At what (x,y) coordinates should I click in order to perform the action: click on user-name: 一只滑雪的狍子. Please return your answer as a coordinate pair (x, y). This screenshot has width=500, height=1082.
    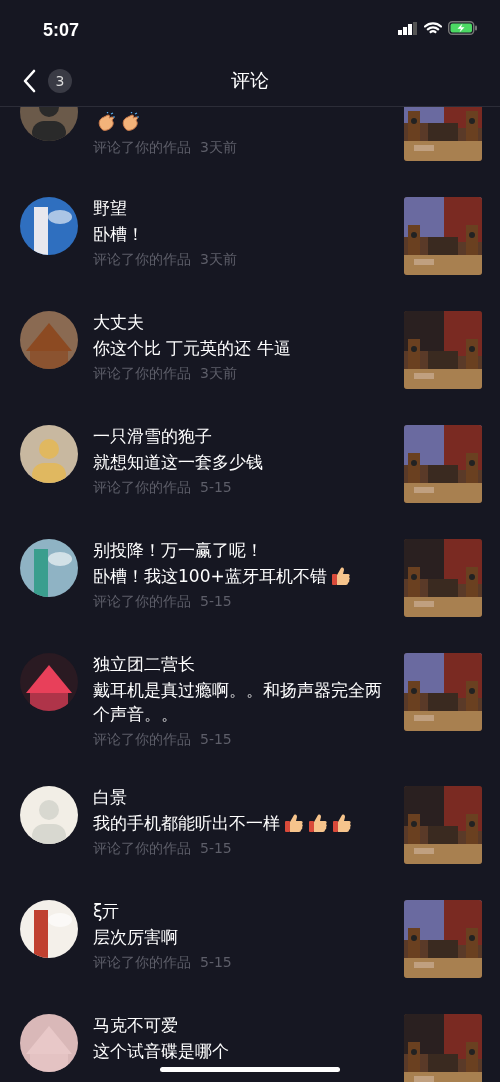
    Looking at the image, I should click on (242, 436).